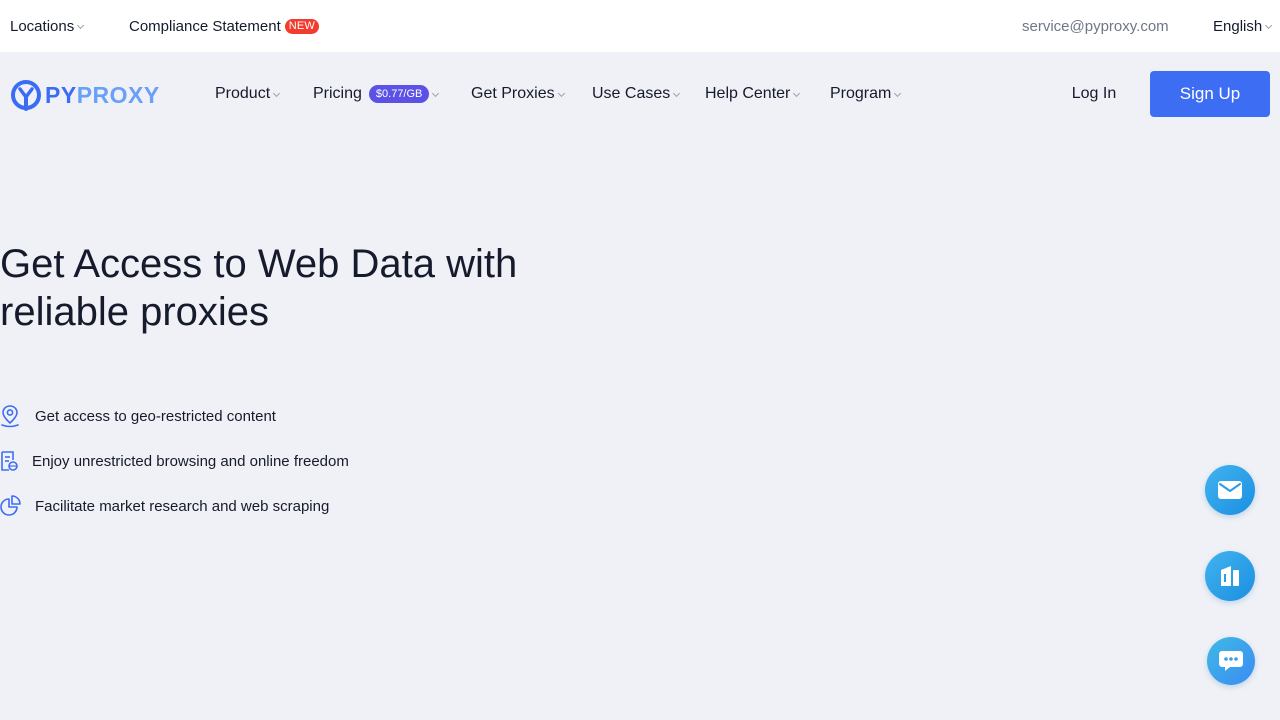 The height and width of the screenshot is (720, 1280). I want to click on pyproxy-logo: PYPROXY, so click(85, 95).